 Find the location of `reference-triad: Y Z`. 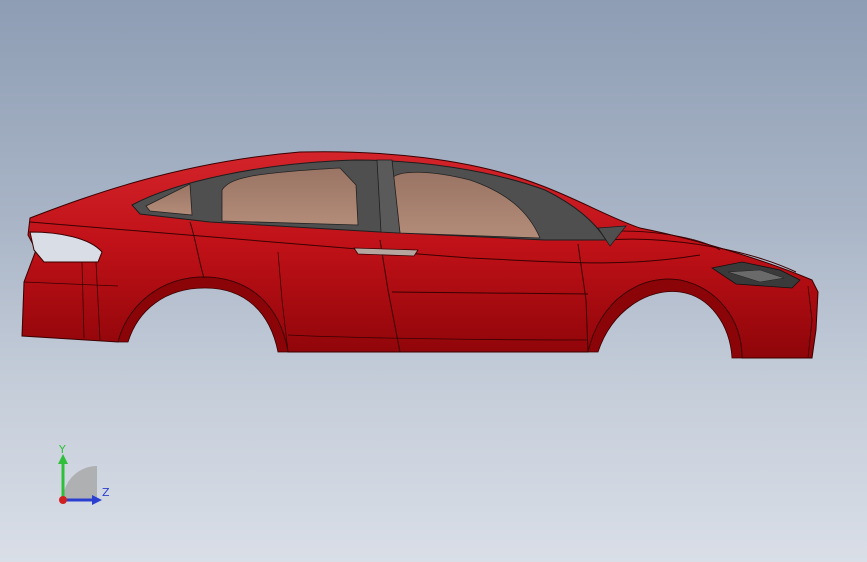

reference-triad: Y Z is located at coordinates (86, 475).